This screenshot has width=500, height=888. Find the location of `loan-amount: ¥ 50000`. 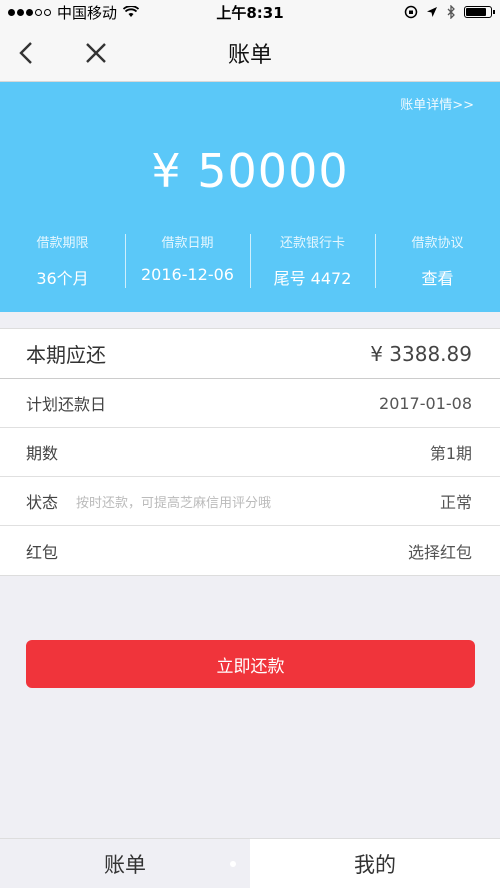

loan-amount: ¥ 50000 is located at coordinates (250, 171).